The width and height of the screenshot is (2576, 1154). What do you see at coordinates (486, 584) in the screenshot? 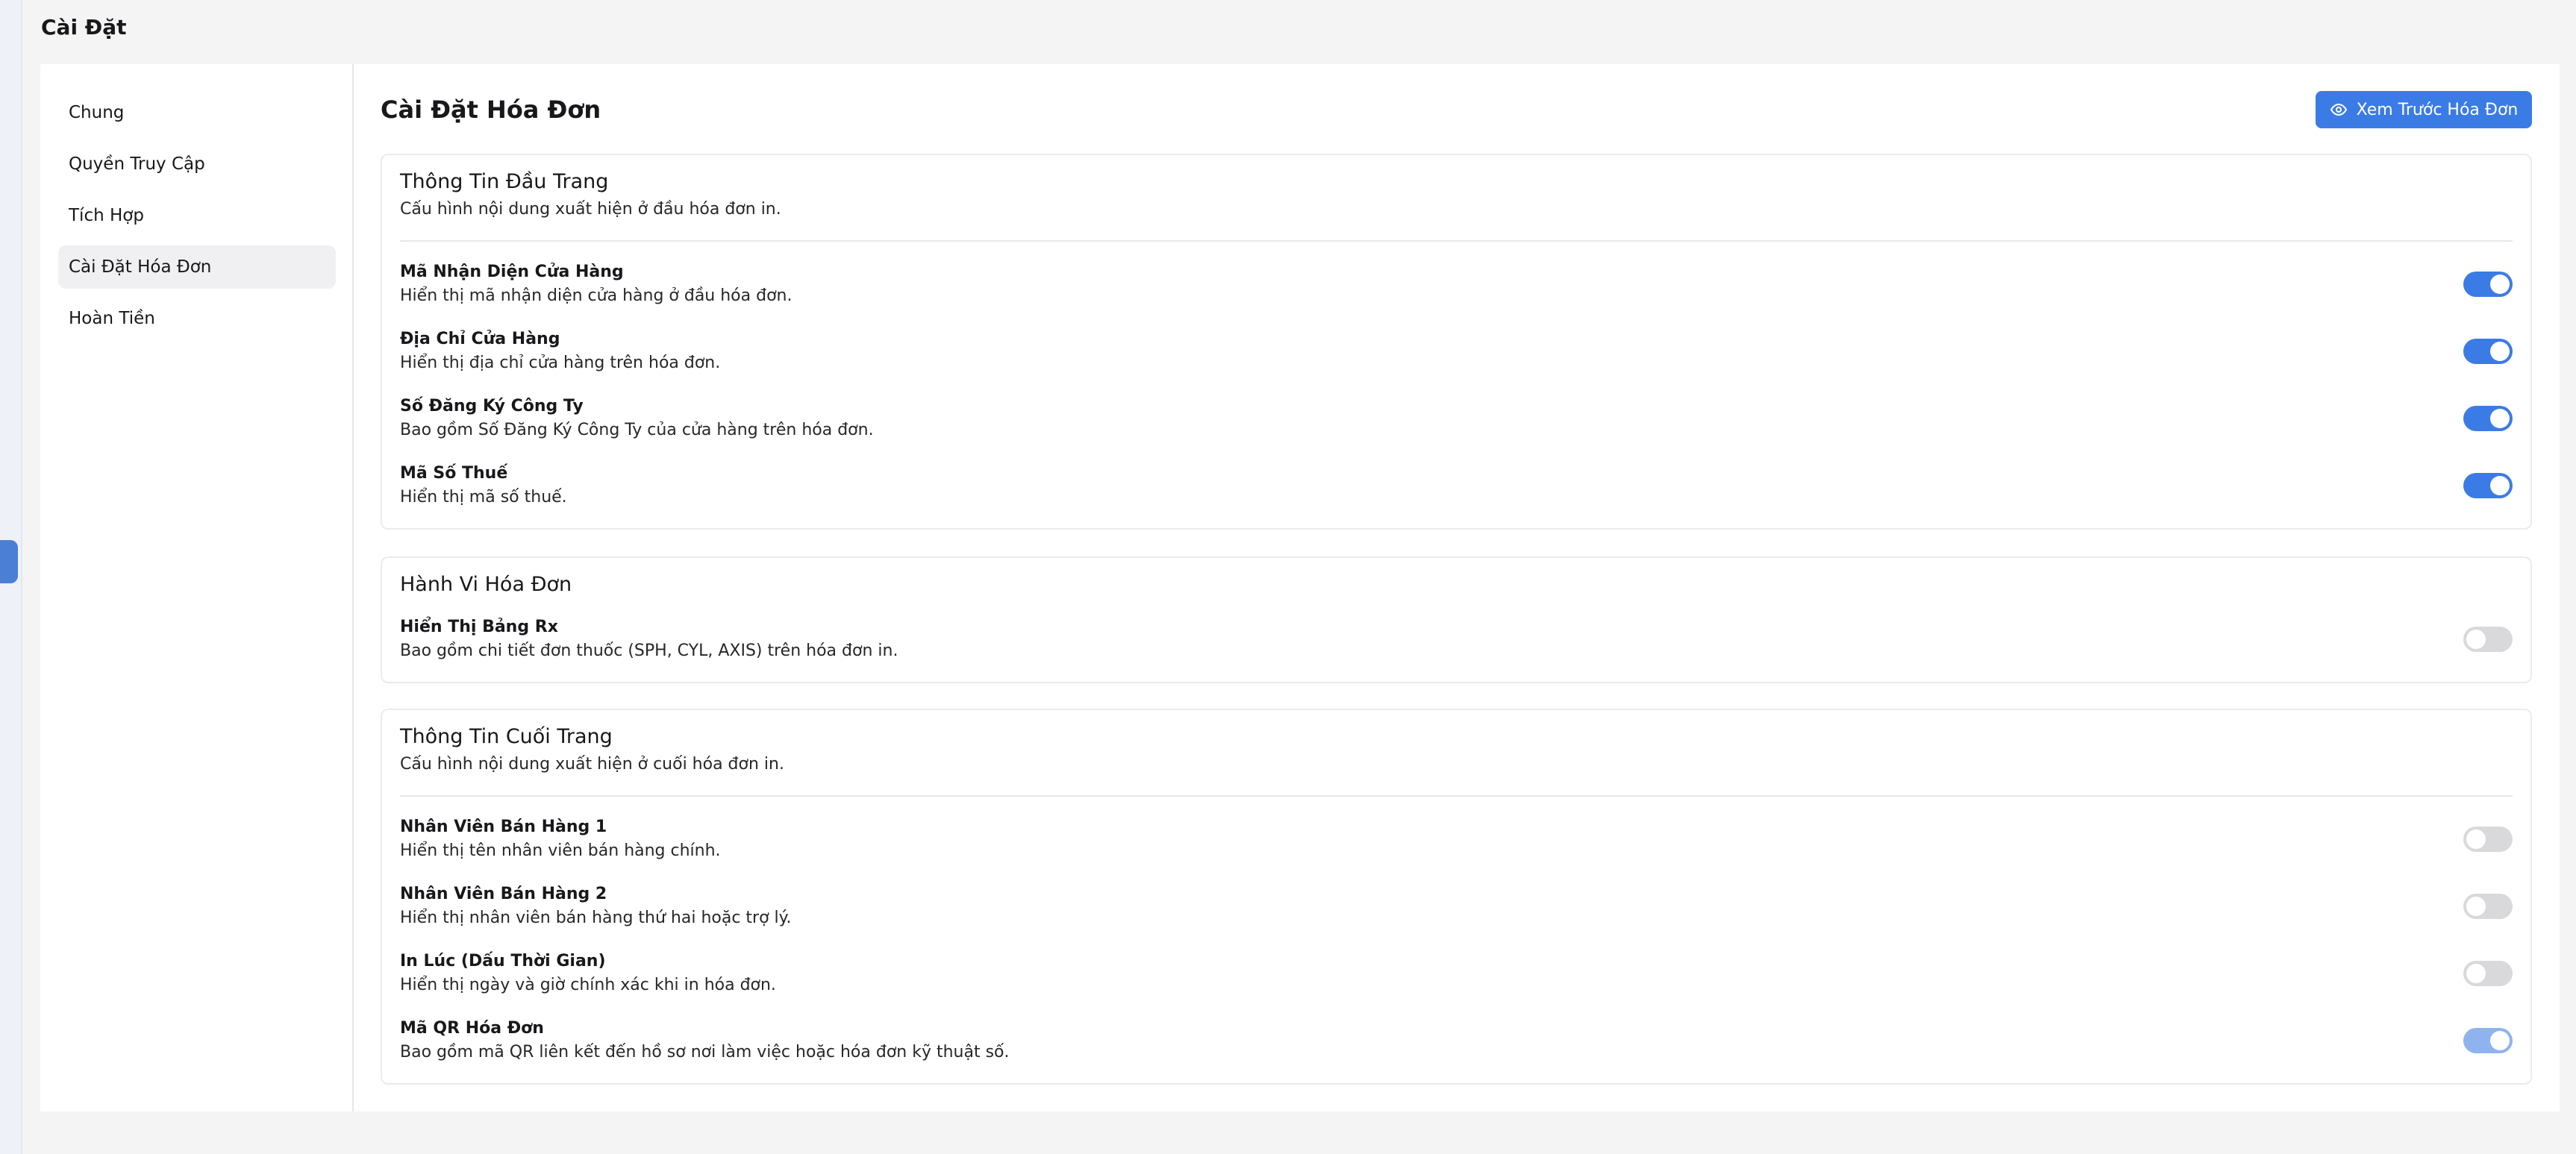
I see `card-title: Hành Vi Hóa Đơn` at bounding box center [486, 584].